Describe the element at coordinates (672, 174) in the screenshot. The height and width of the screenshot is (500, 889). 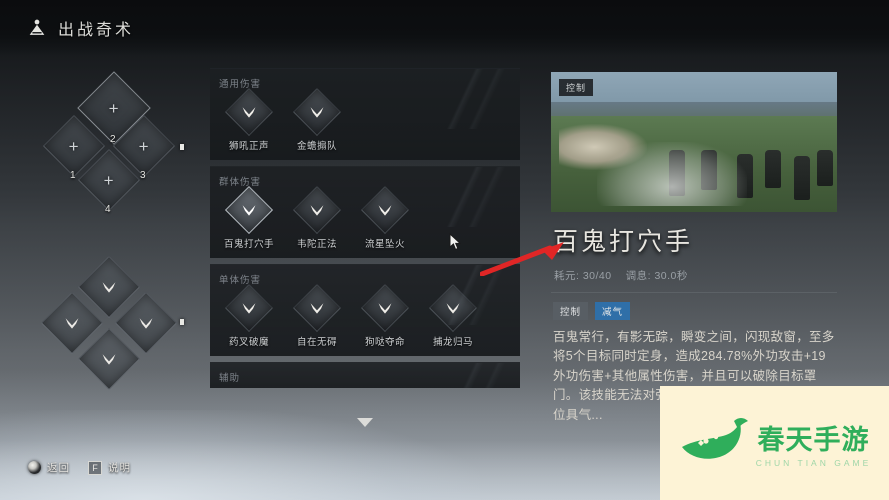
I see `preview-dust-effect` at that location.